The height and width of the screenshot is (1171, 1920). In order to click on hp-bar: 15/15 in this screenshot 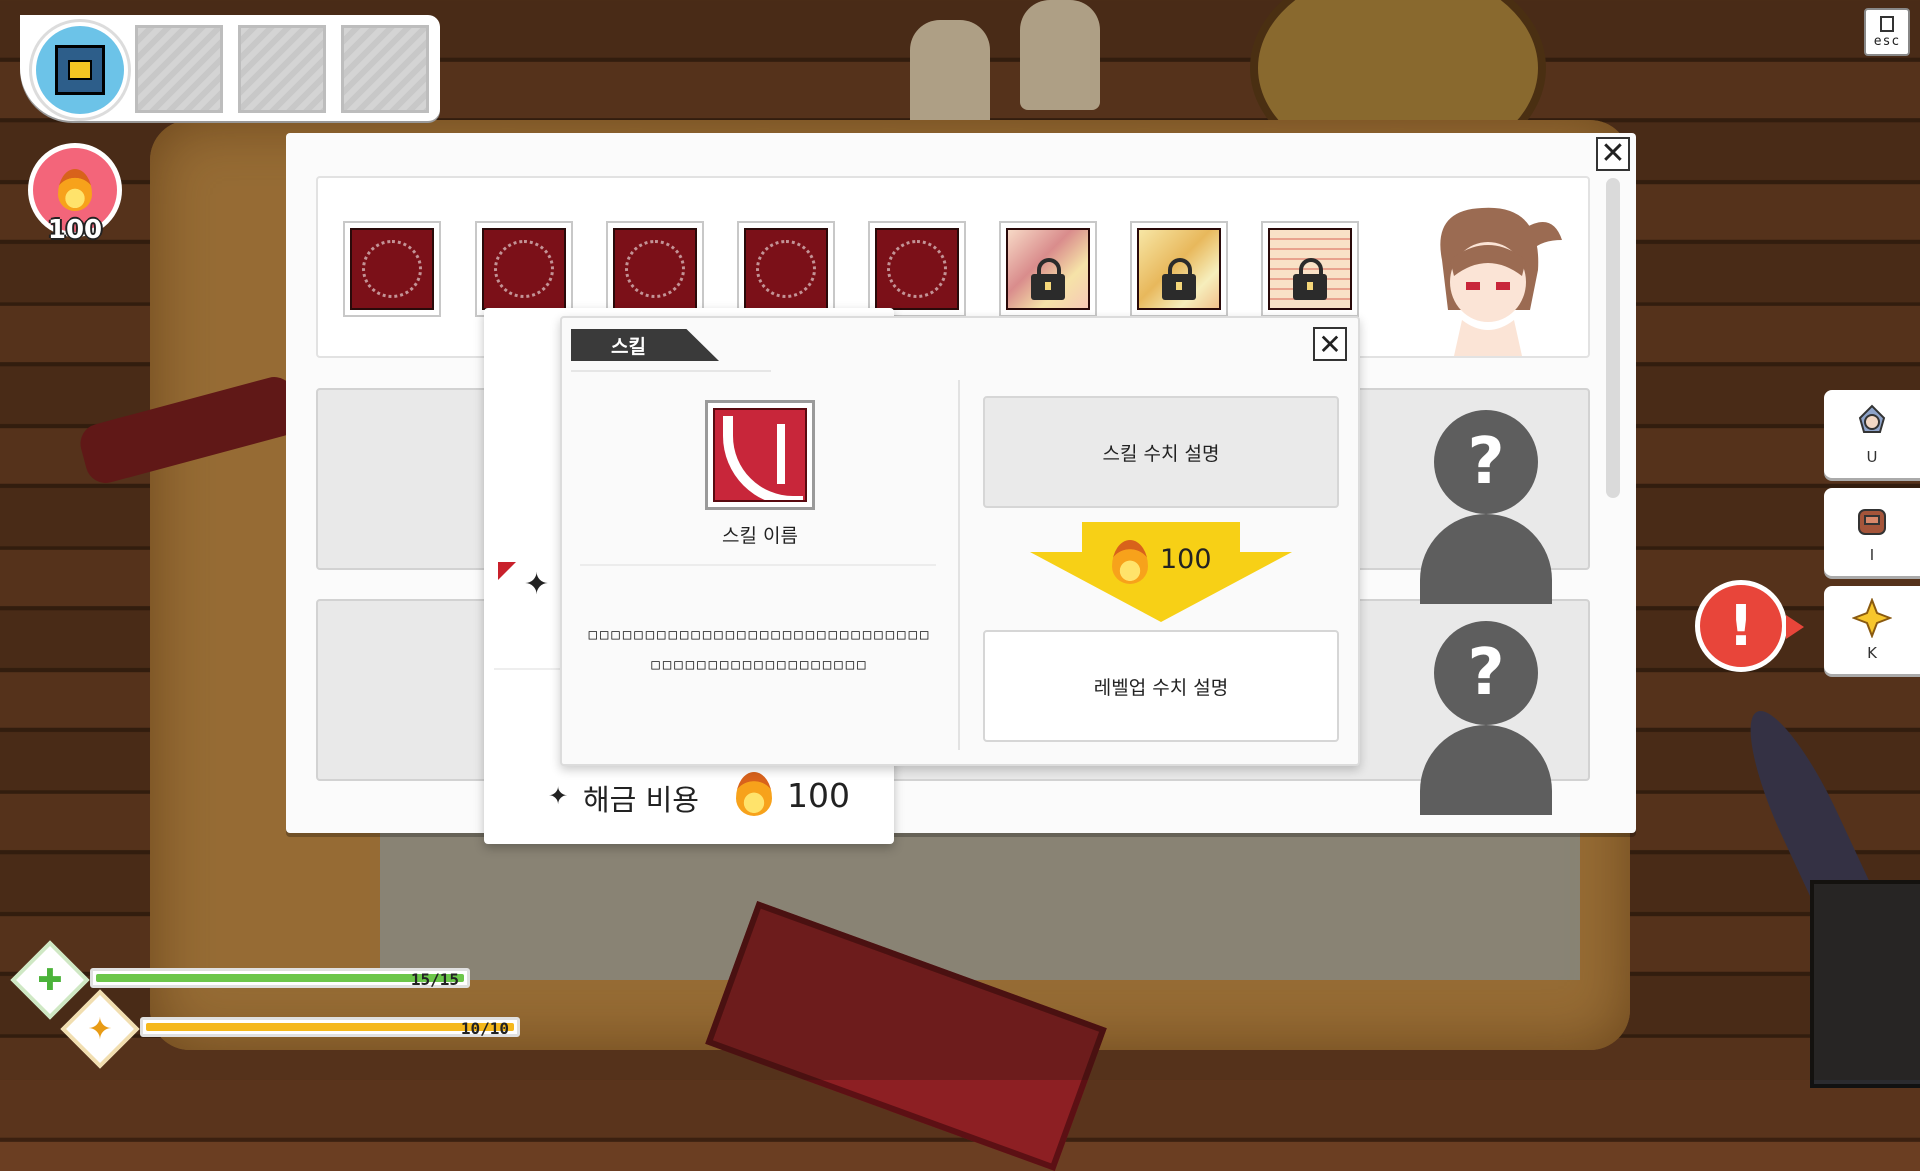, I will do `click(280, 978)`.